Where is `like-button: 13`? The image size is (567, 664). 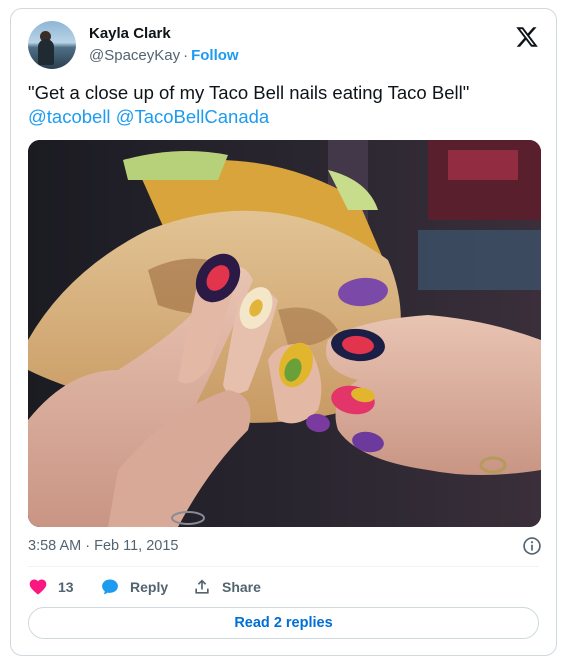 like-button: 13 is located at coordinates (51, 587).